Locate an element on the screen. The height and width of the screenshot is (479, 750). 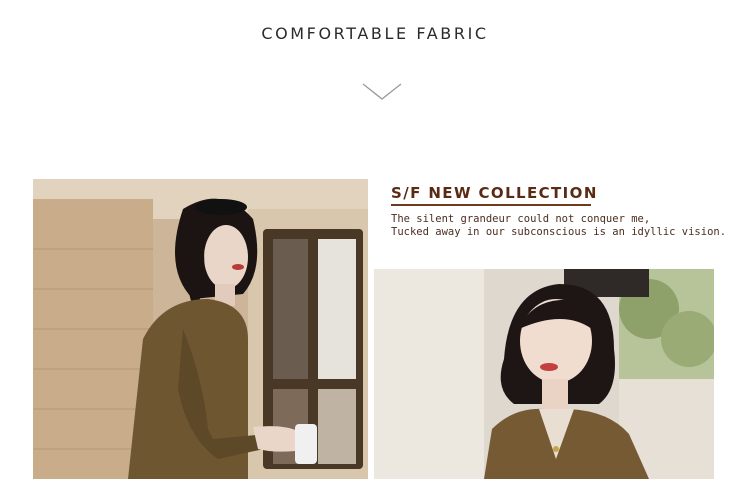
chevron-down-icon is located at coordinates (382, 91).